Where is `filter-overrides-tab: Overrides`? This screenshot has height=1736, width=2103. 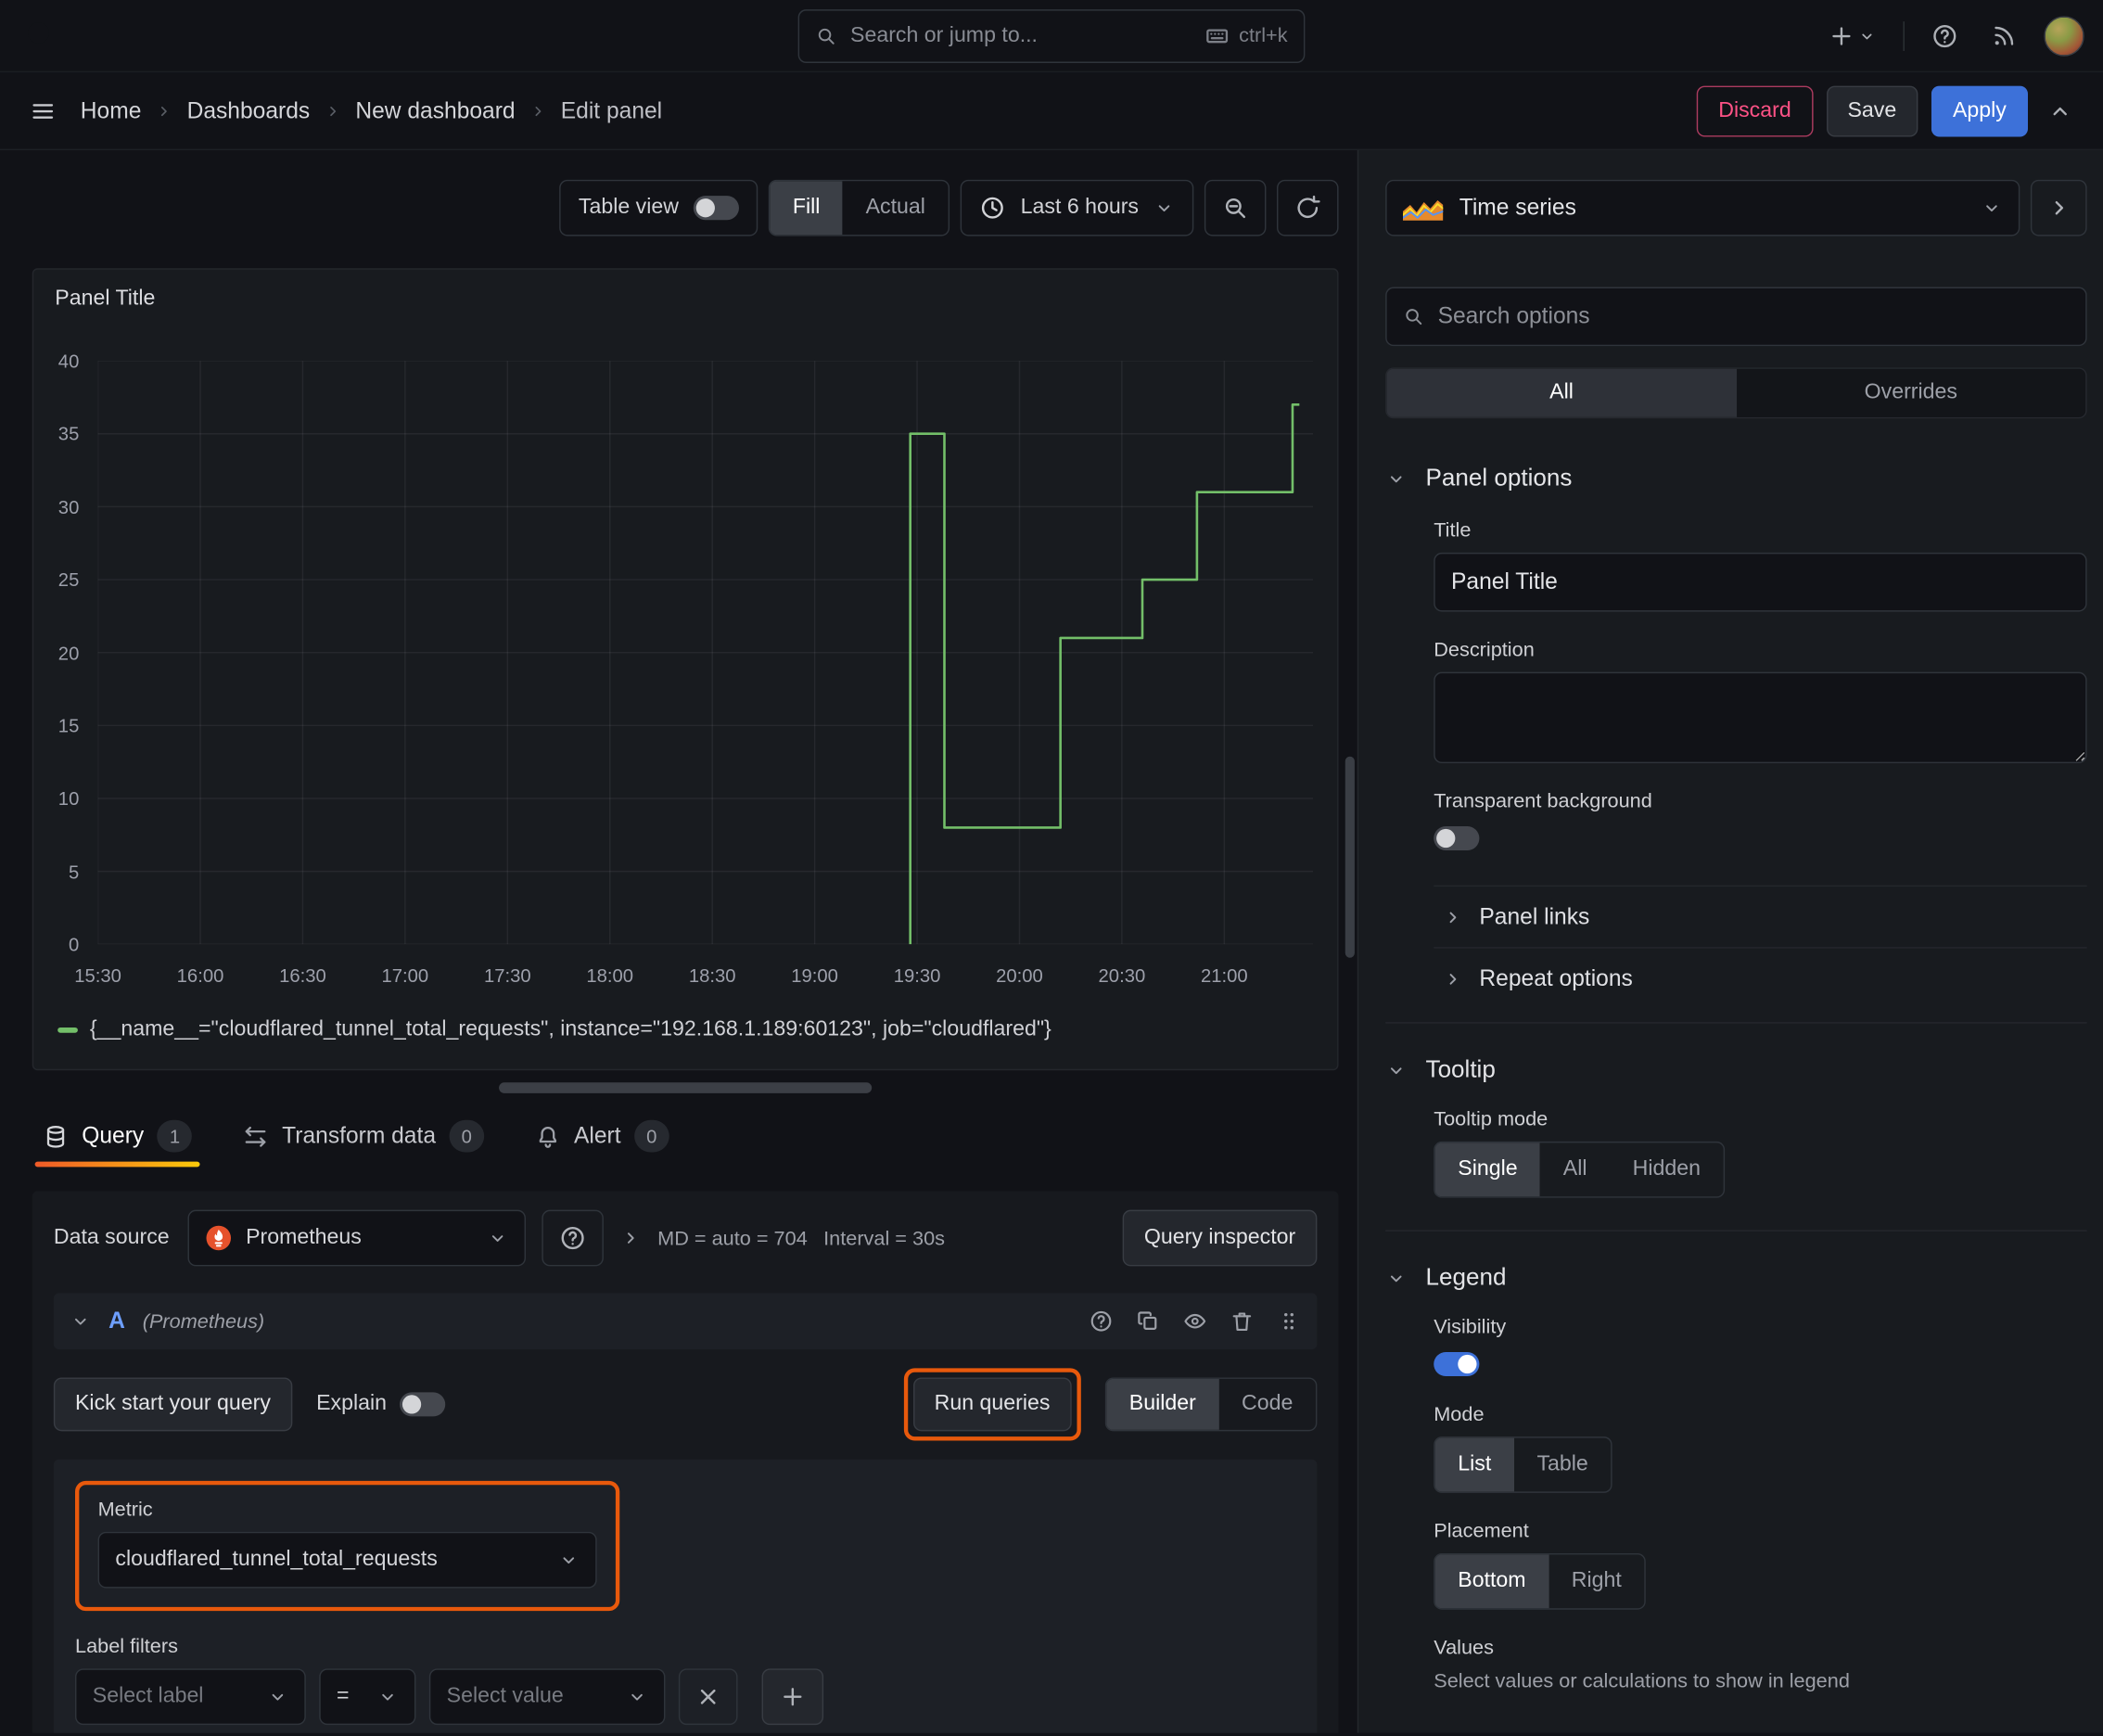 filter-overrides-tab: Overrides is located at coordinates (1911, 392).